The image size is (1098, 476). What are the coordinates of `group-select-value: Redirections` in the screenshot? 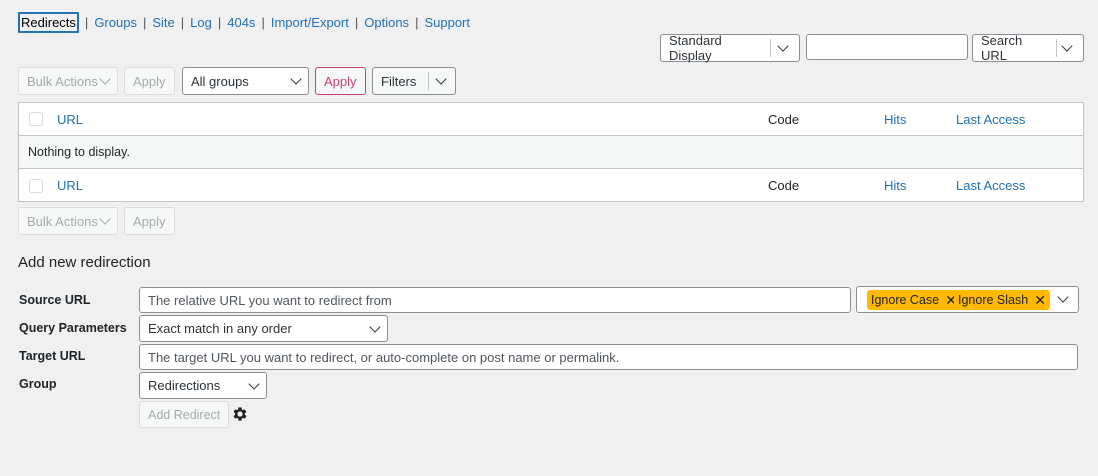 It's located at (184, 385).